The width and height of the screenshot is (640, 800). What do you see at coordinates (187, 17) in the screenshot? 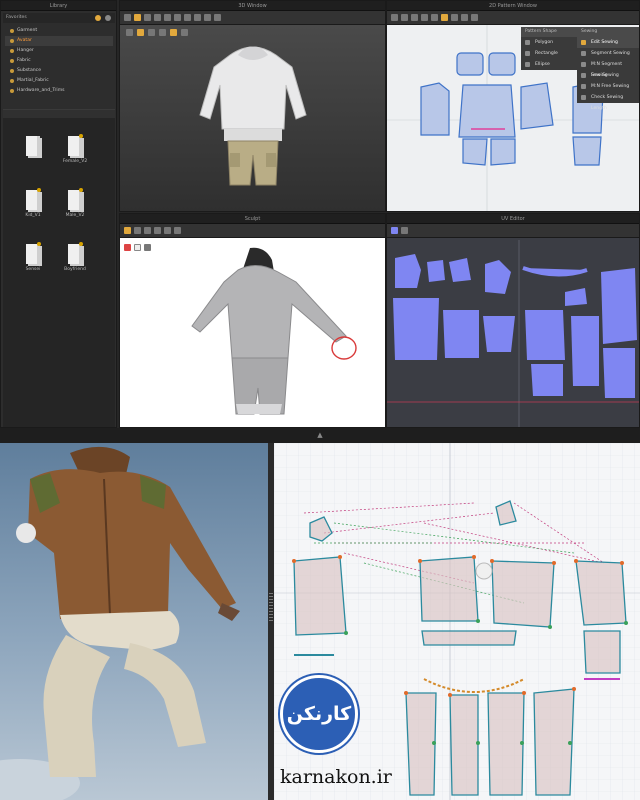
I see `measure-tool-icon` at bounding box center [187, 17].